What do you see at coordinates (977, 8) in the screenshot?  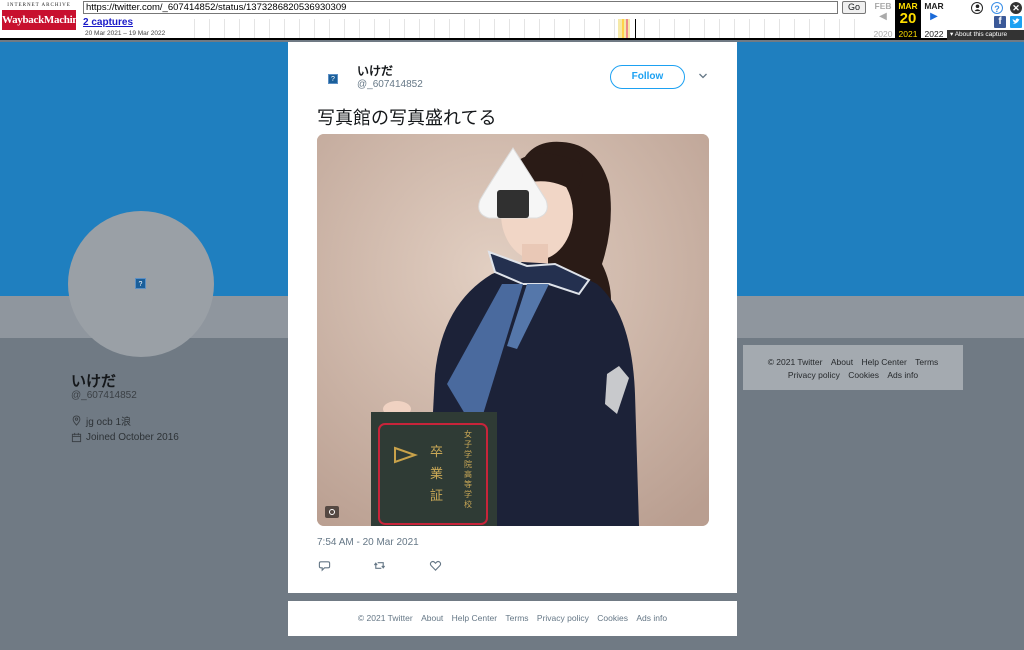 I see `user-icon` at bounding box center [977, 8].